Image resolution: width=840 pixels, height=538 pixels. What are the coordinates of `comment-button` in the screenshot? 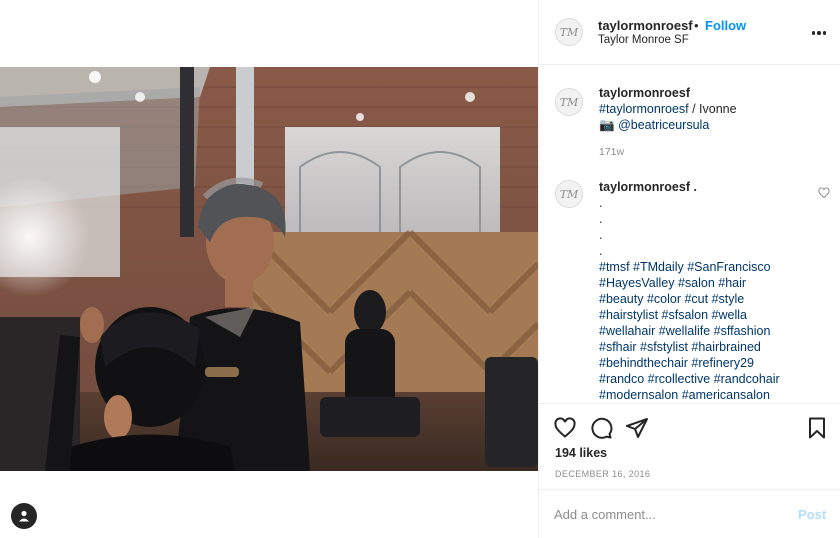 It's located at (601, 428).